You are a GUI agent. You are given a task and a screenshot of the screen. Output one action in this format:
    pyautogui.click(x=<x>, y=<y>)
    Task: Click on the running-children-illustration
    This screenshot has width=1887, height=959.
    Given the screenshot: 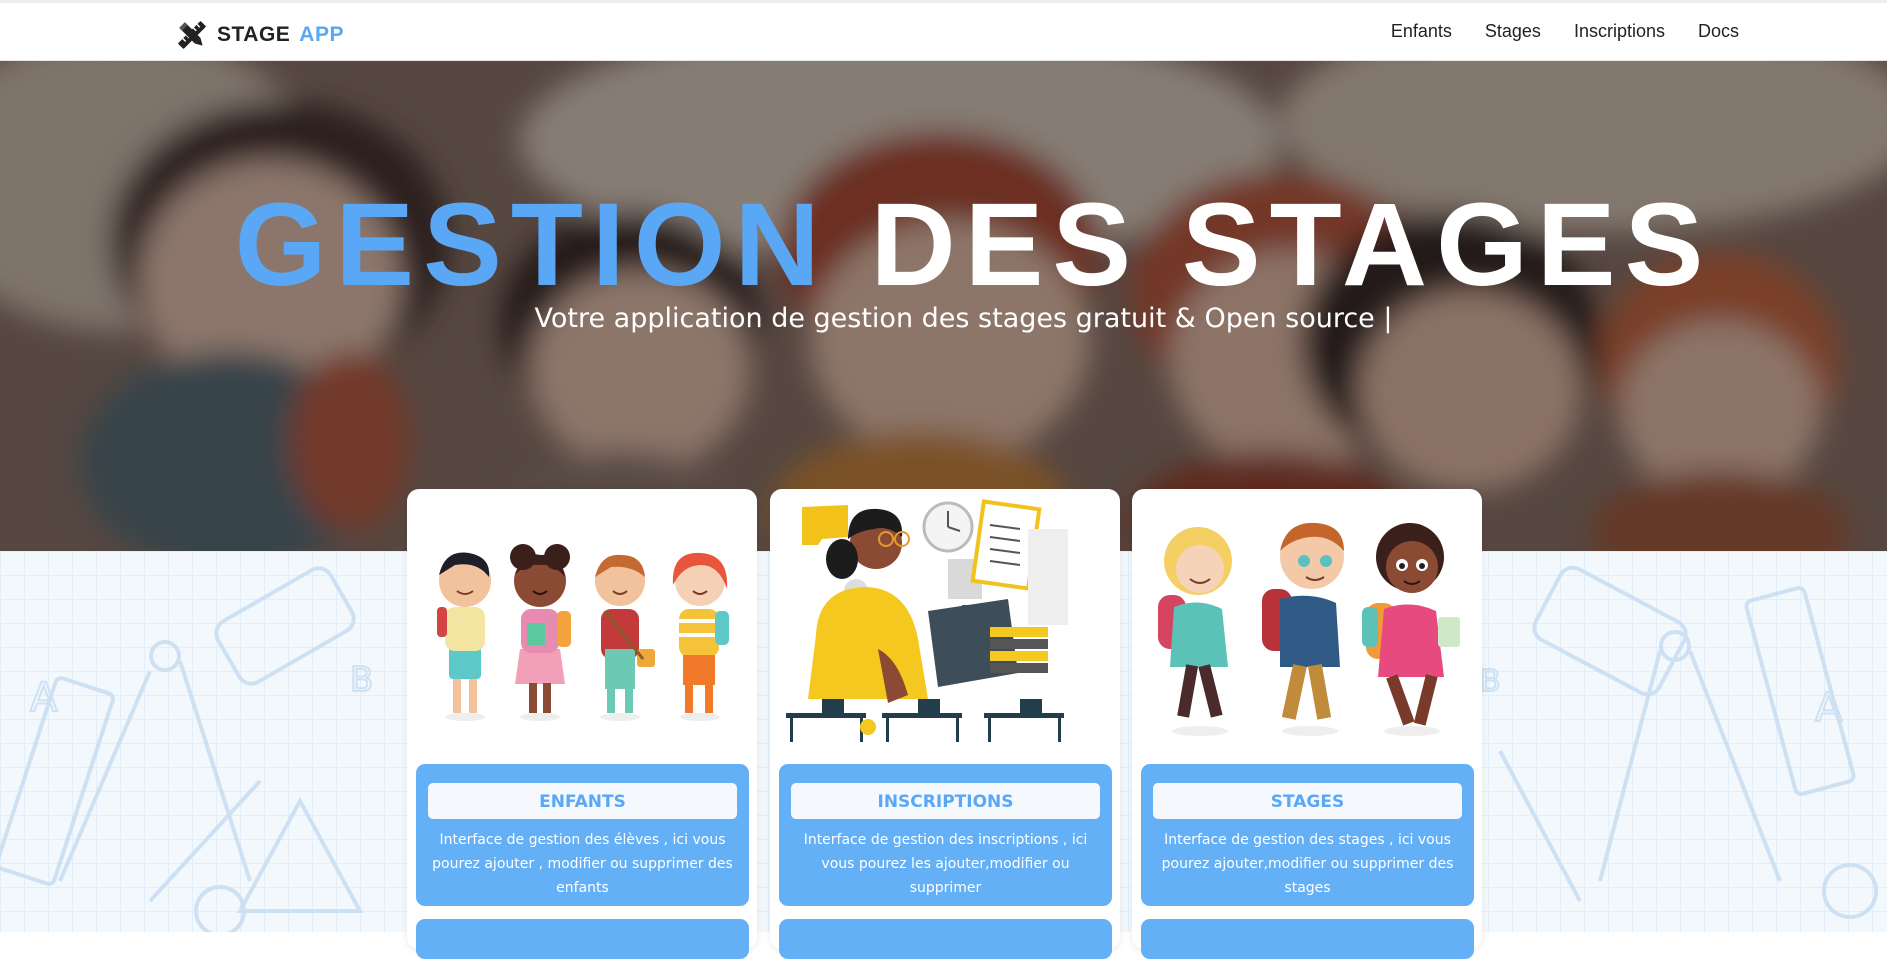 What is the action you would take?
    pyautogui.click(x=1307, y=621)
    